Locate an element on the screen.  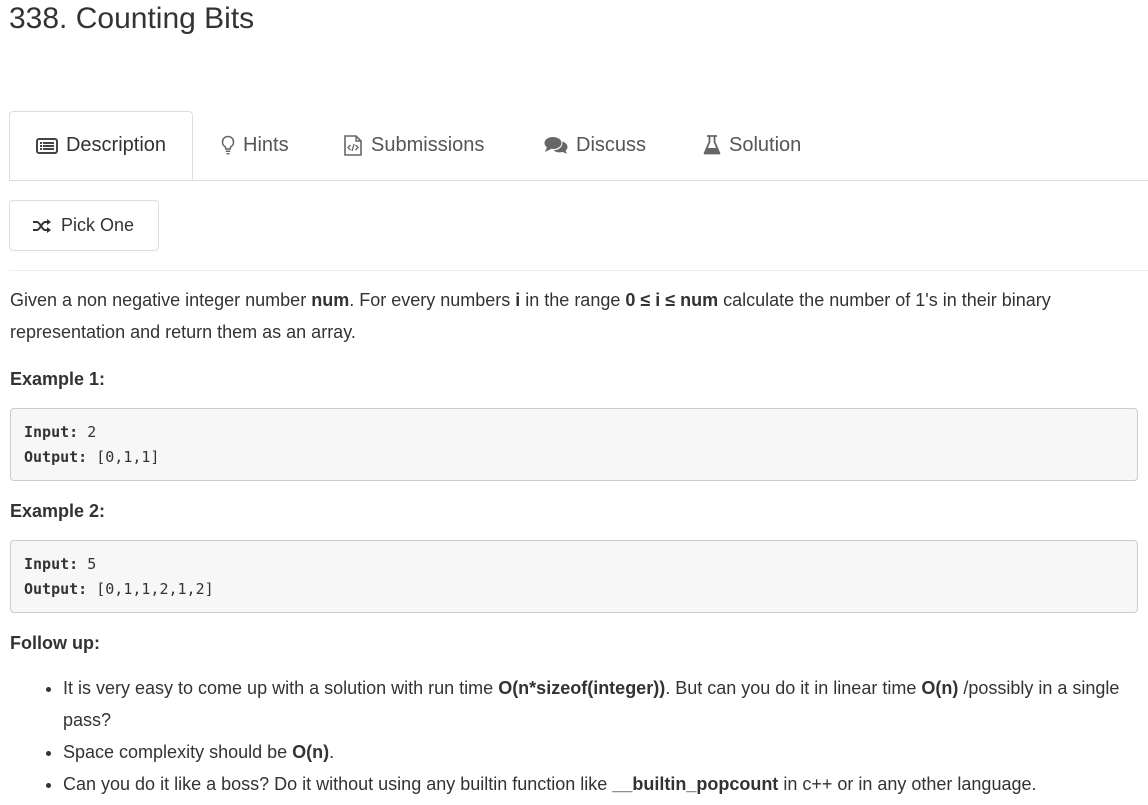
shuffle-icon is located at coordinates (42, 226).